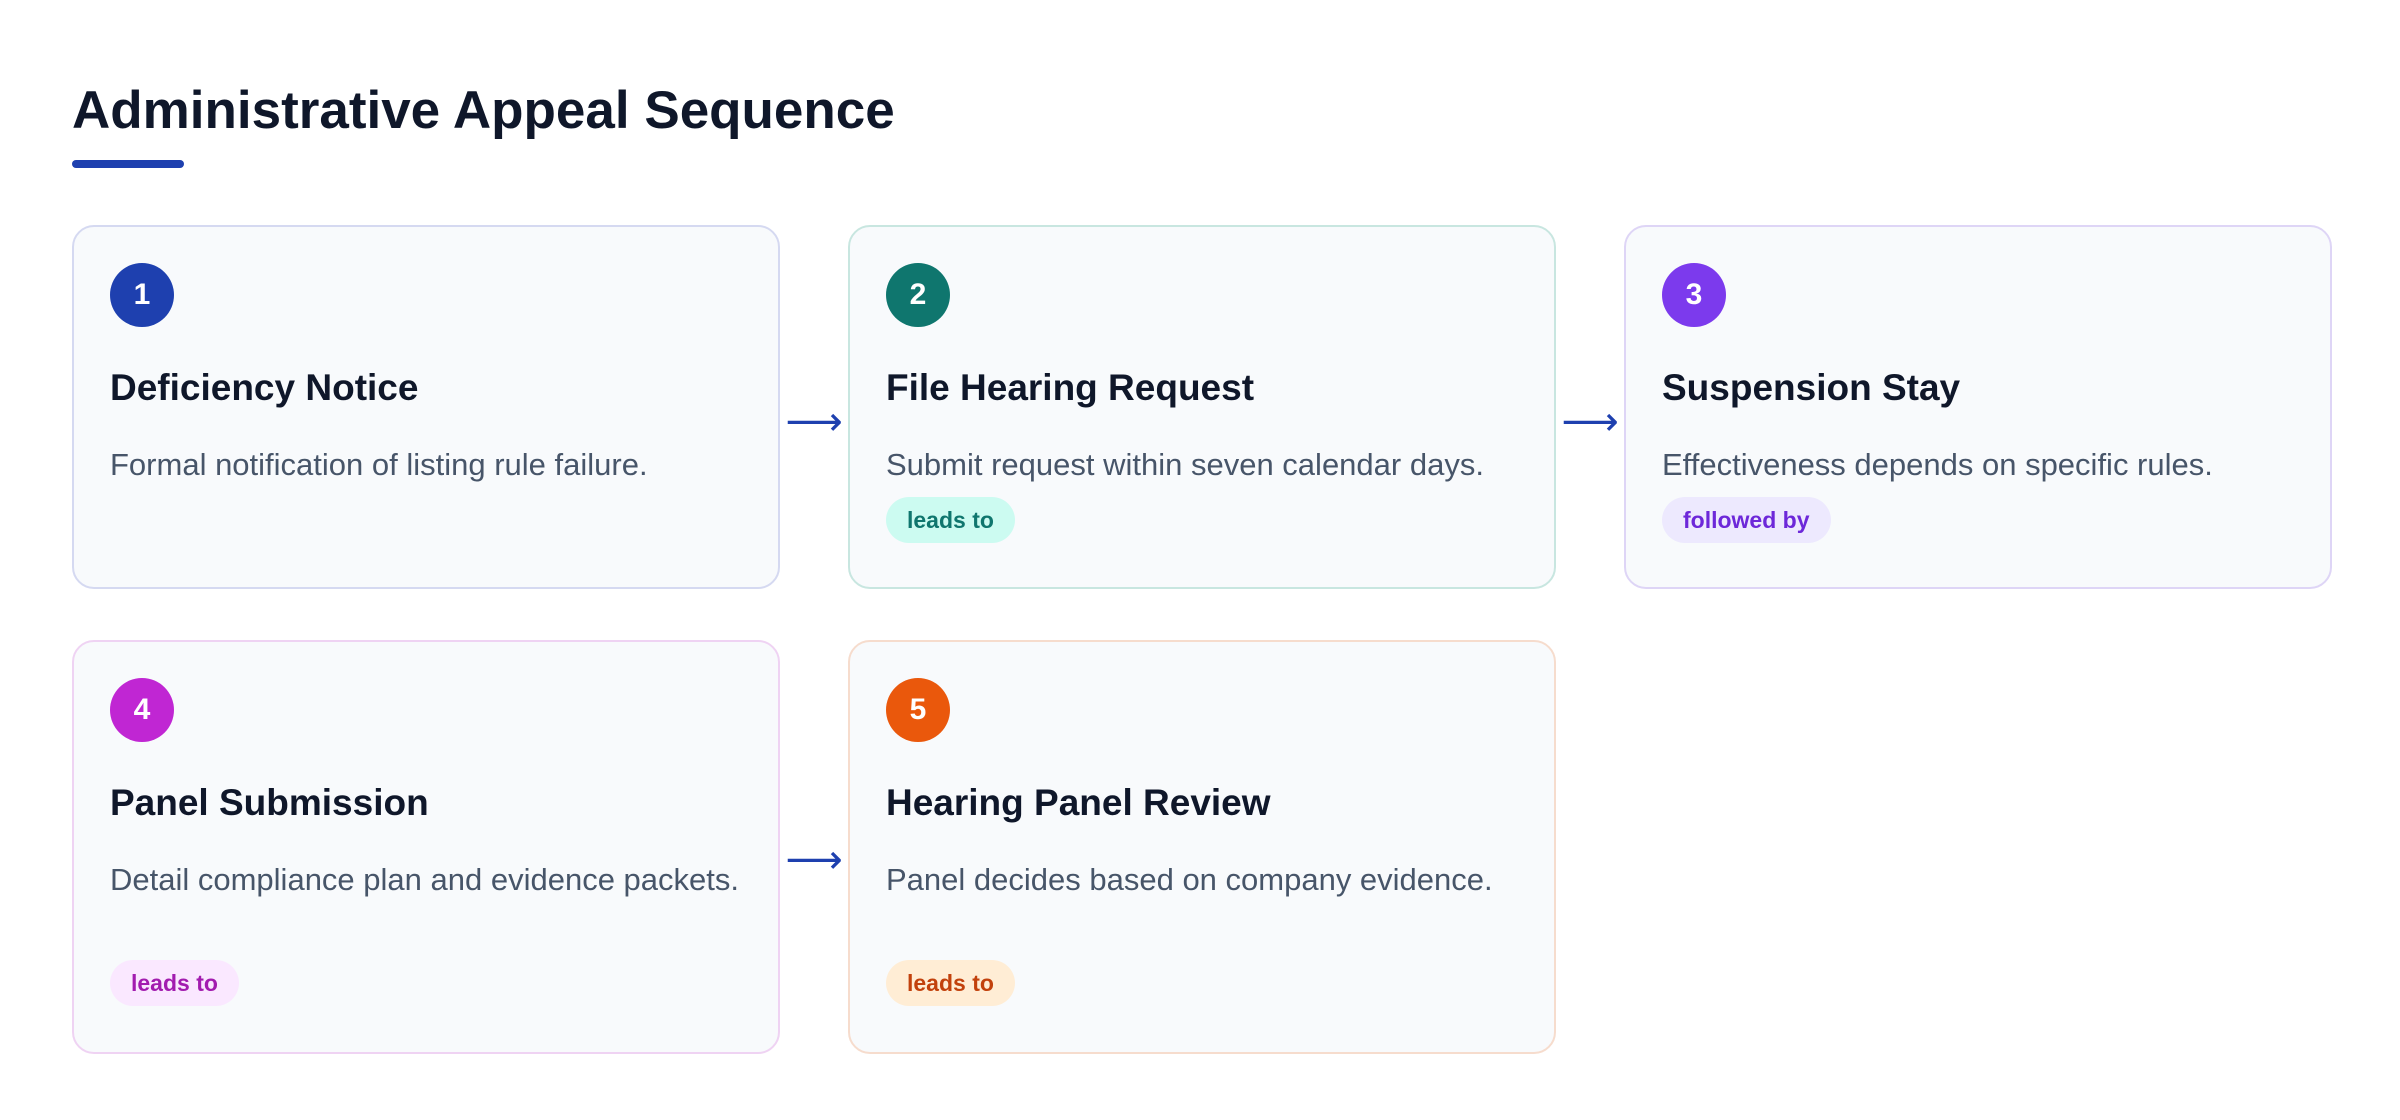 This screenshot has height=1120, width=2400. I want to click on step-description: Effectiveness depends on specific rules., so click(1937, 464).